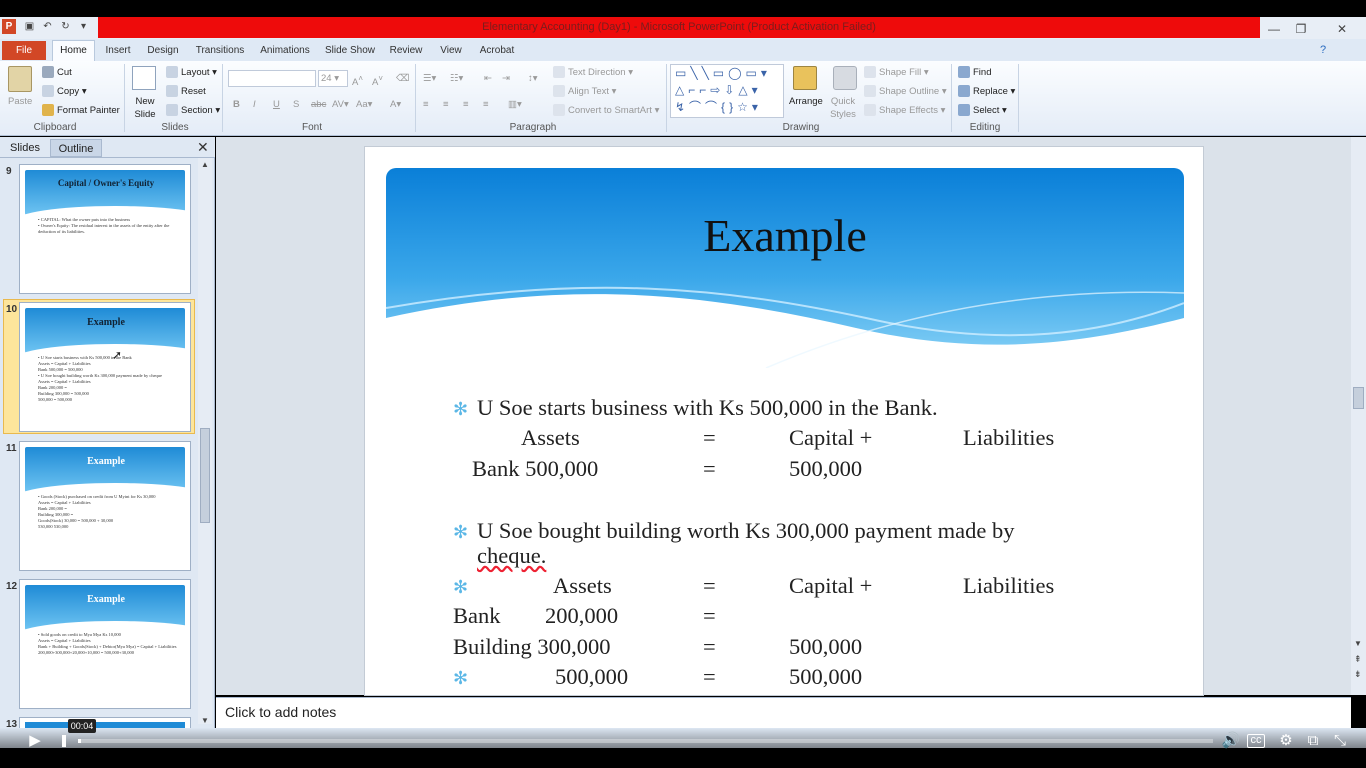  What do you see at coordinates (1313, 741) in the screenshot?
I see `picture-in-picture-icon: ⧉` at bounding box center [1313, 741].